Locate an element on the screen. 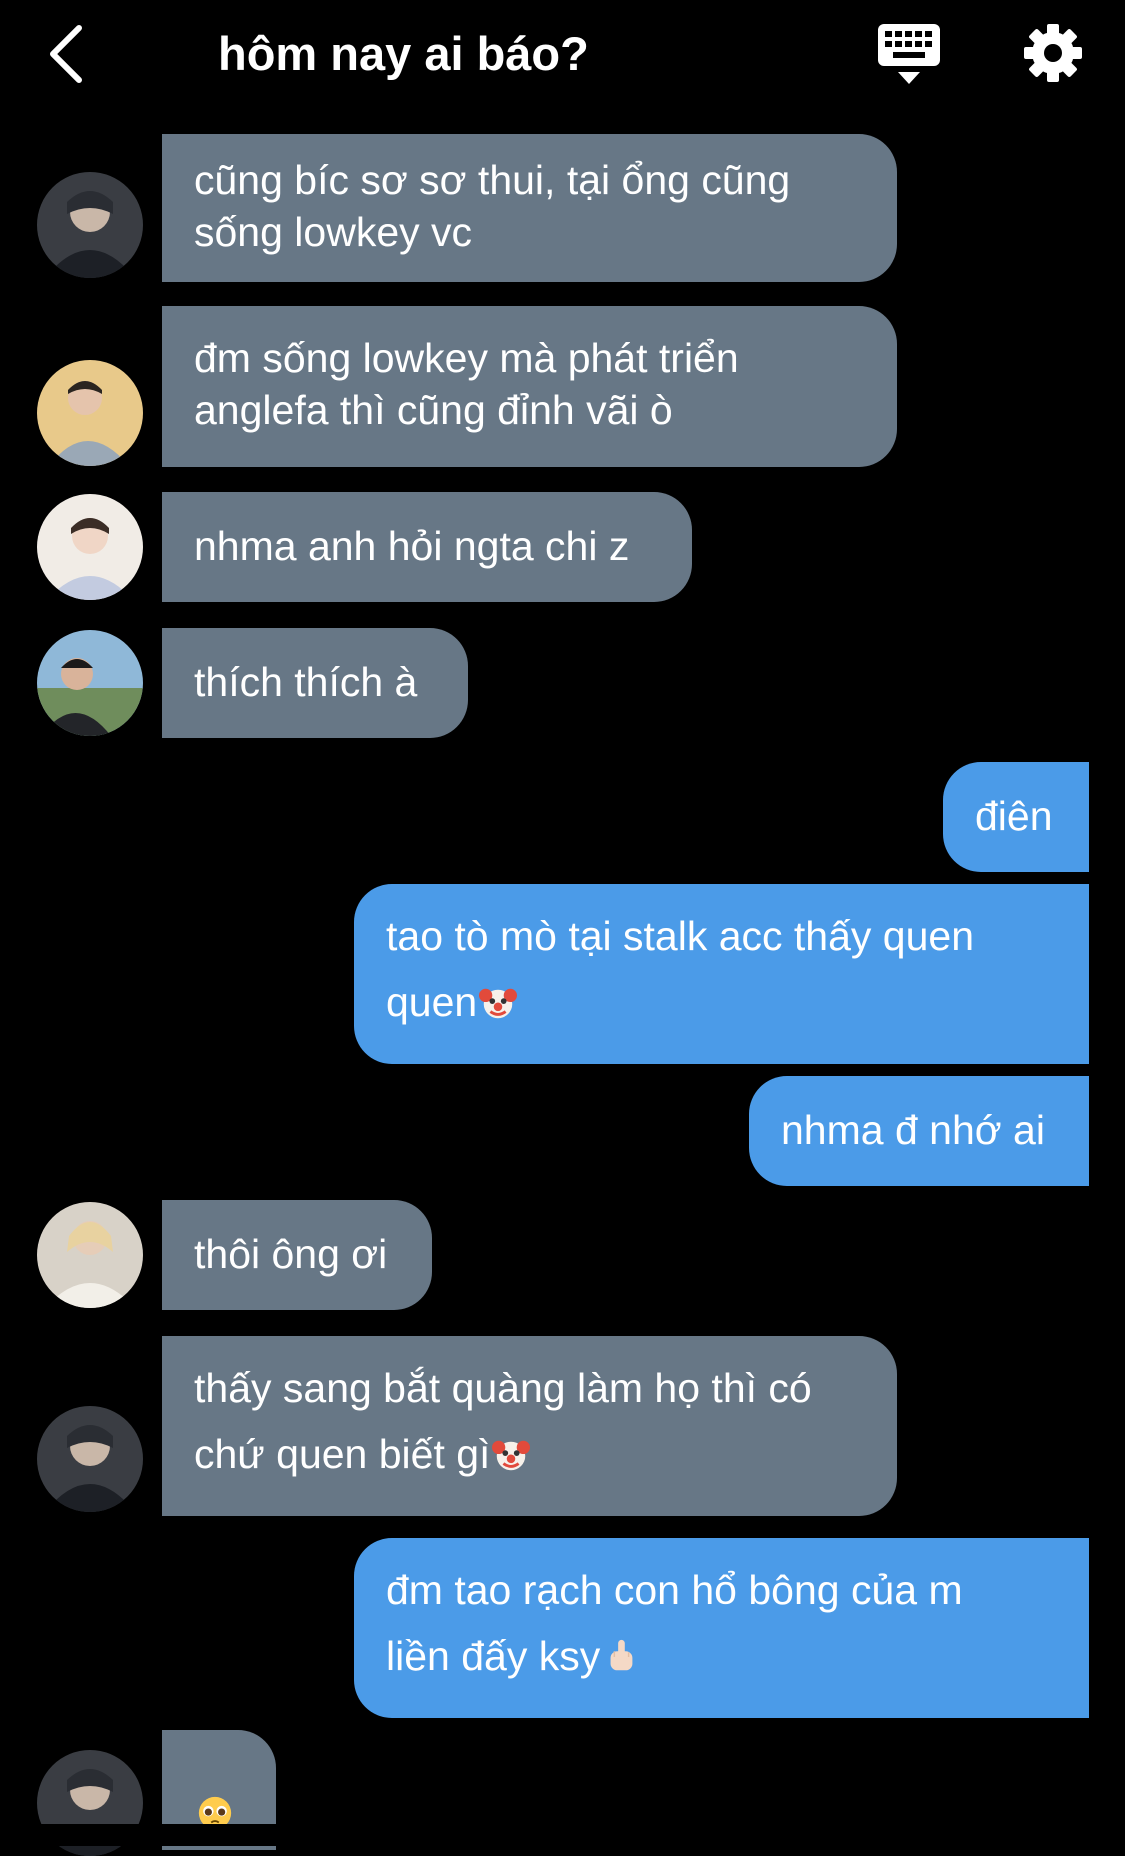 This screenshot has height=1856, width=1125. message-text: anglefa thì cũng đỉnh vãi ò is located at coordinates (433, 410).